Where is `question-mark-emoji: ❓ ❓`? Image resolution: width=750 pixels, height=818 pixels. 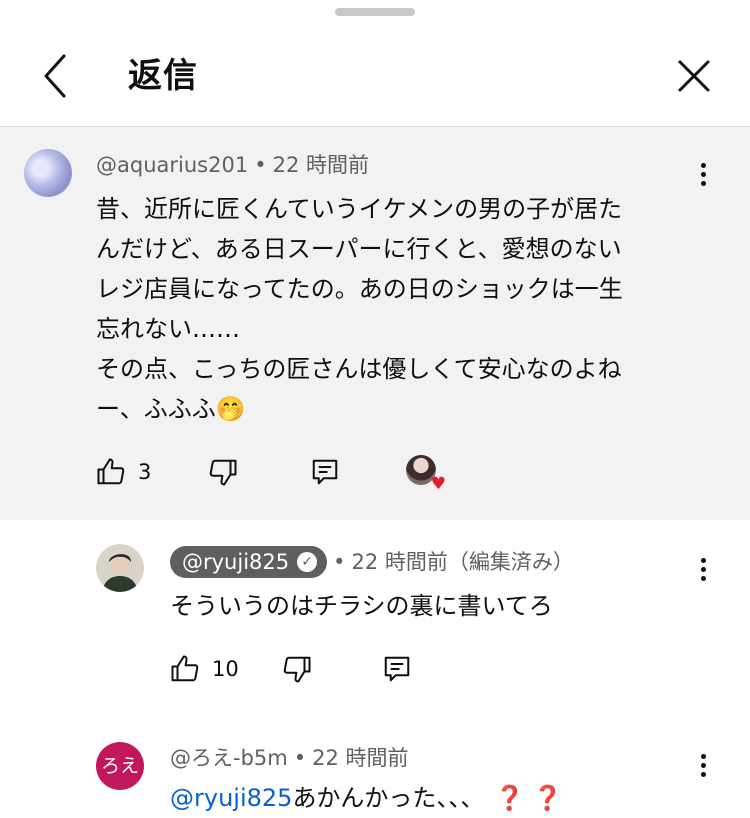 question-mark-emoji: ❓ ❓ is located at coordinates (528, 798).